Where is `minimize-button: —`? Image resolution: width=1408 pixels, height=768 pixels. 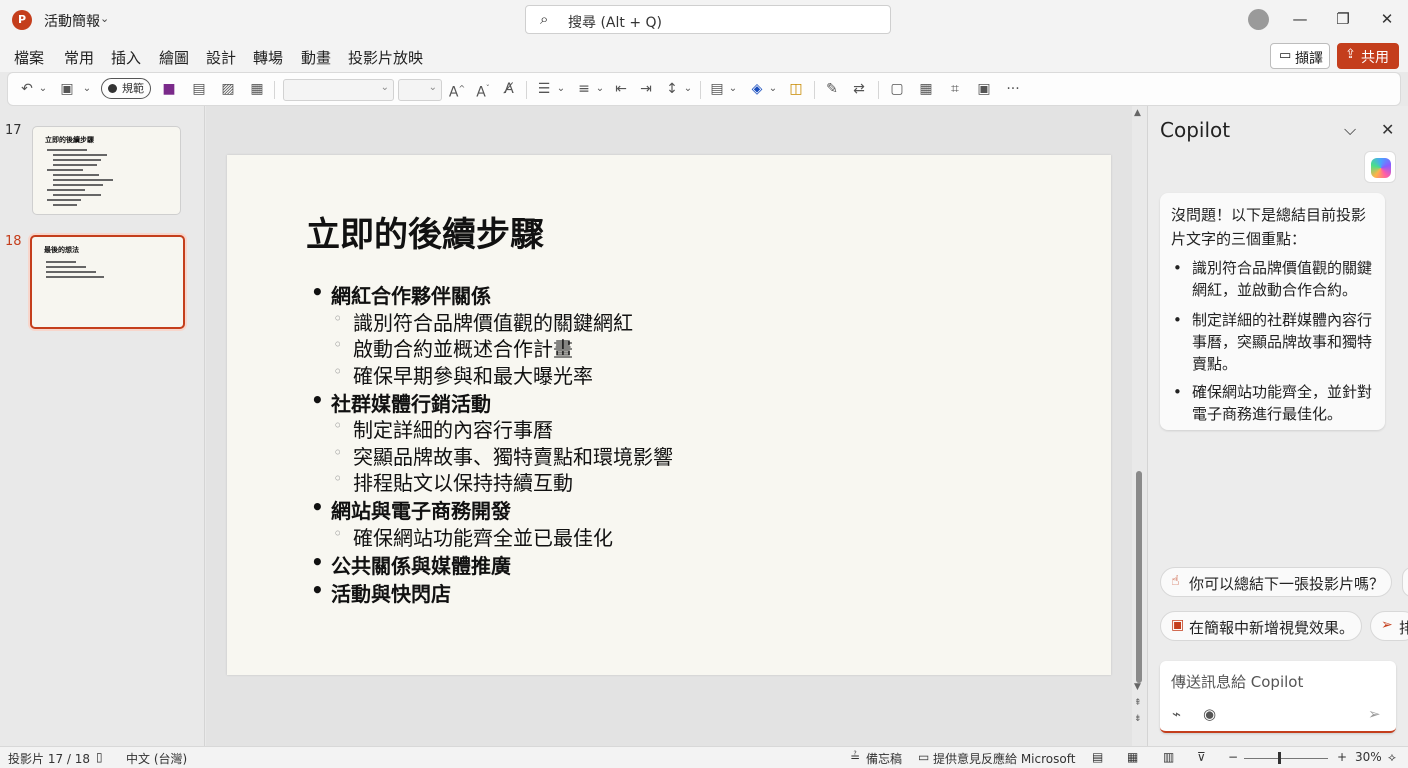 minimize-button: — is located at coordinates (1300, 19).